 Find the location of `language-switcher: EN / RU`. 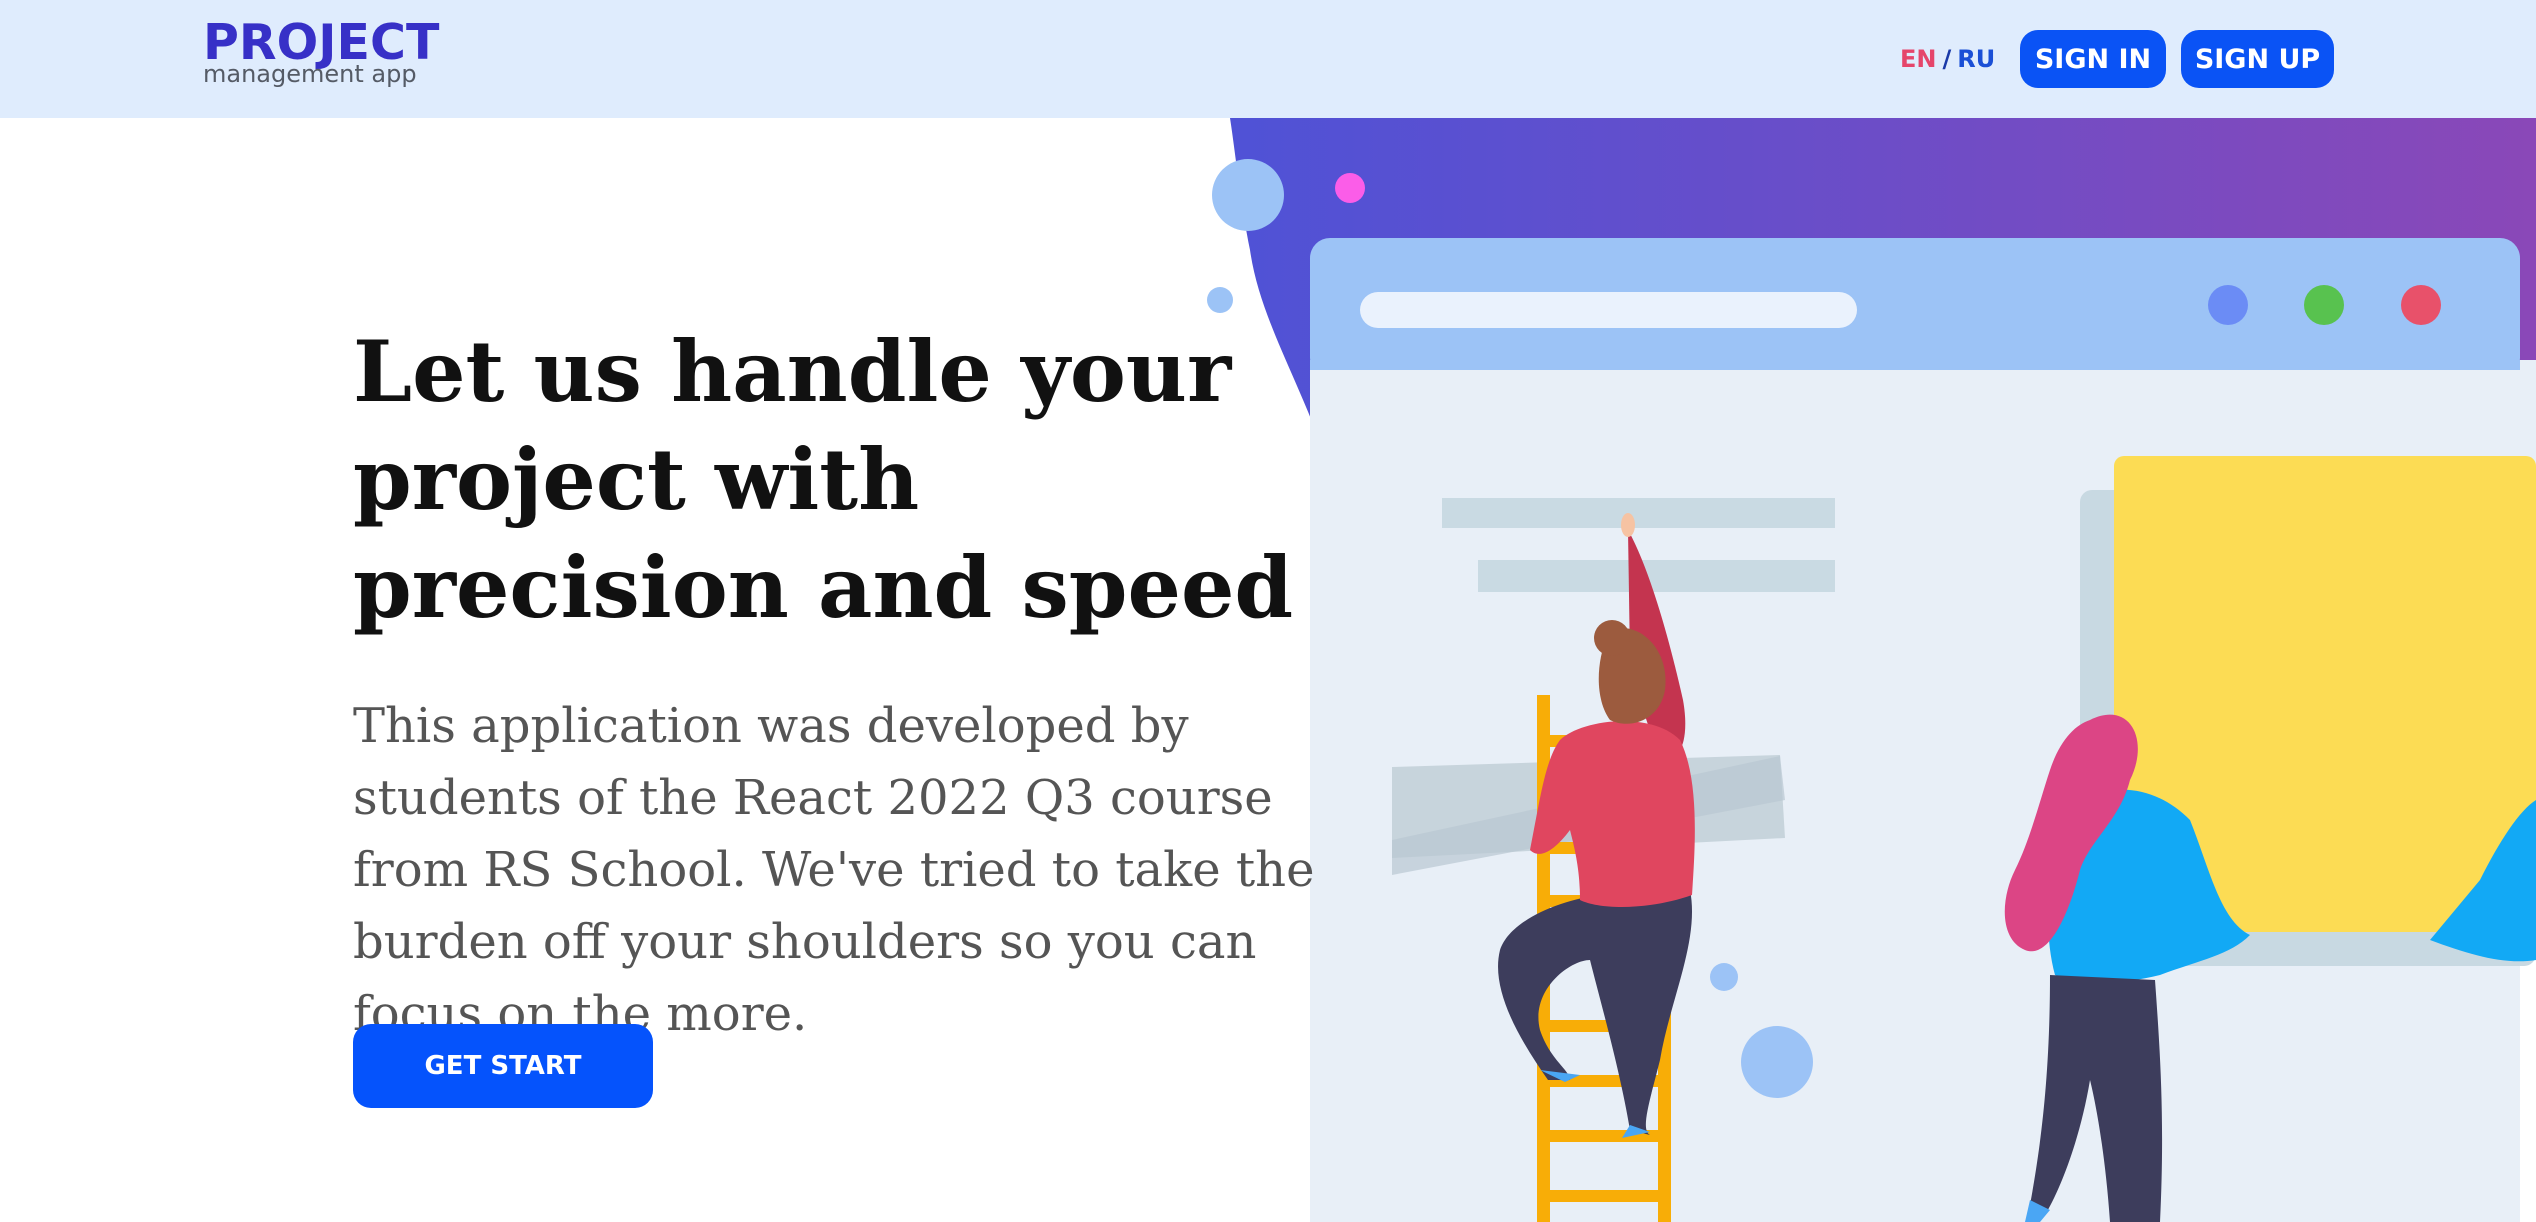

language-switcher: EN / RU is located at coordinates (1947, 59).